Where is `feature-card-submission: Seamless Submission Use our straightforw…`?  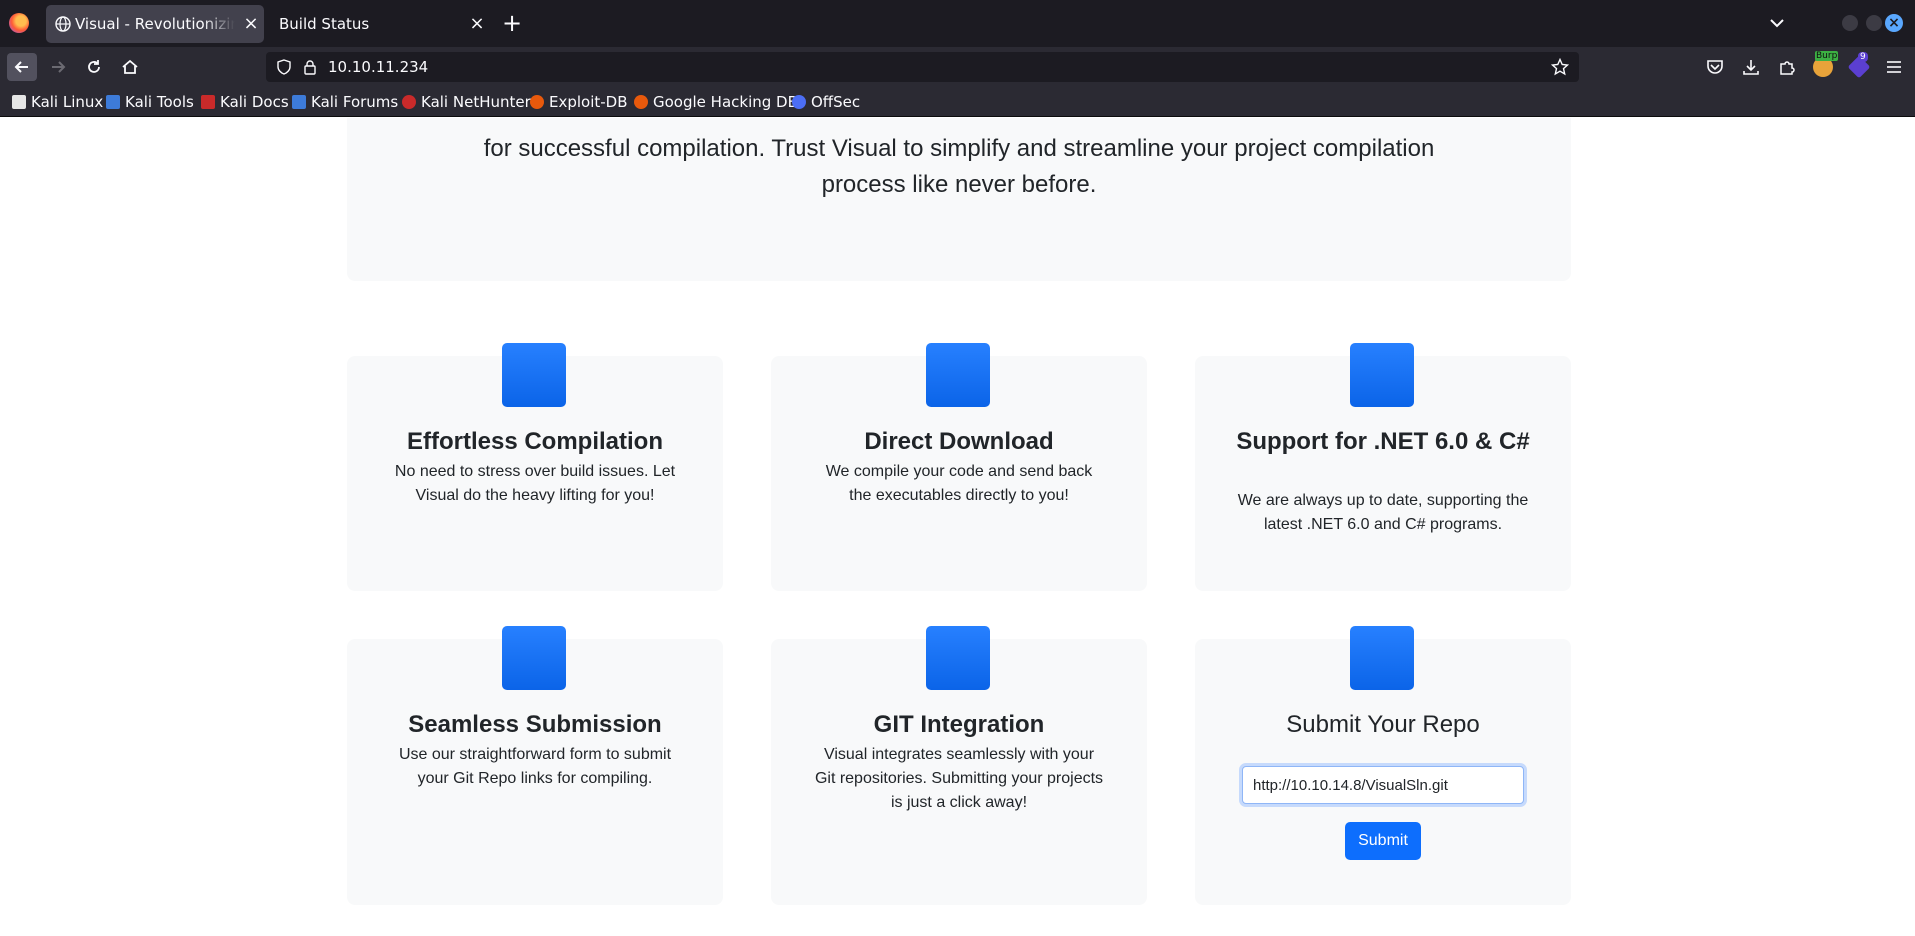
feature-card-submission: Seamless Submission Use our straightforw… is located at coordinates (535, 765).